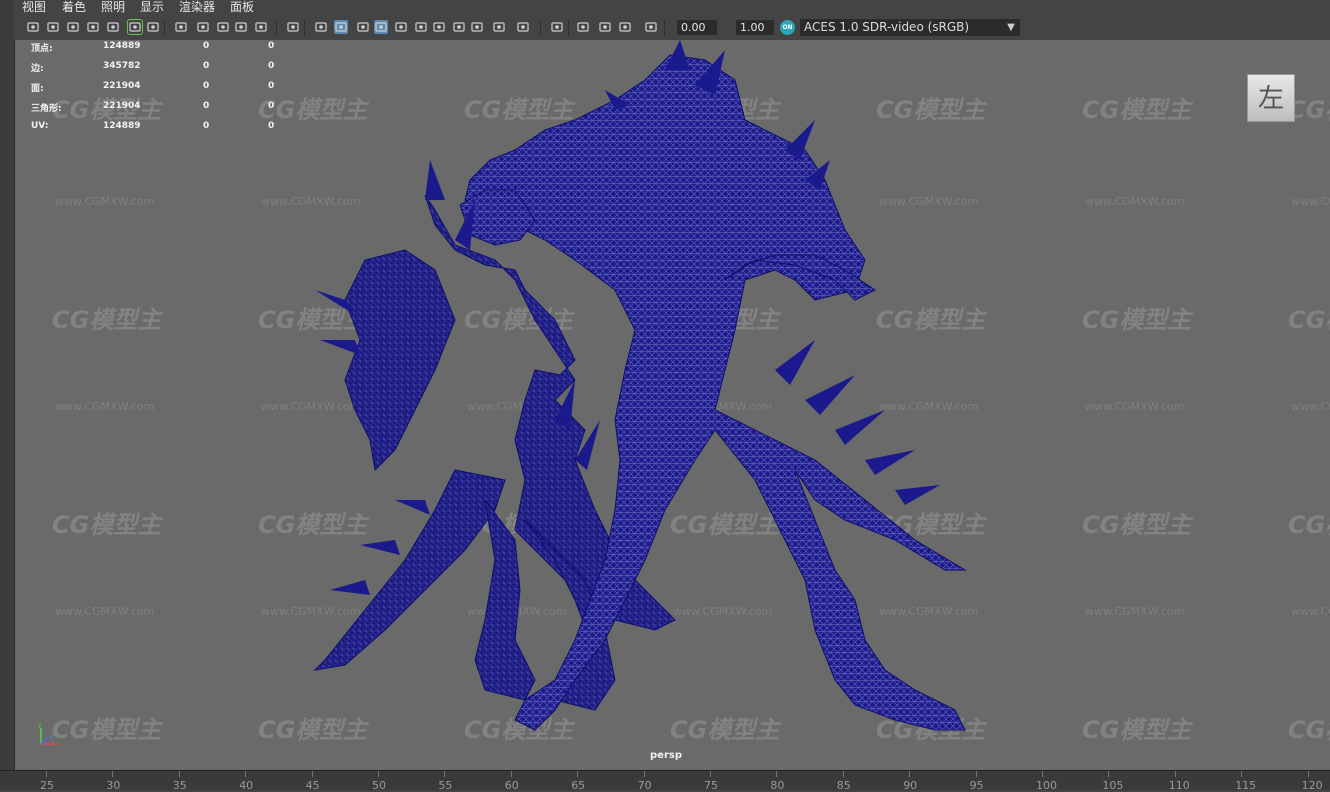  What do you see at coordinates (499, 27) in the screenshot?
I see `anti-aliasing-icon` at bounding box center [499, 27].